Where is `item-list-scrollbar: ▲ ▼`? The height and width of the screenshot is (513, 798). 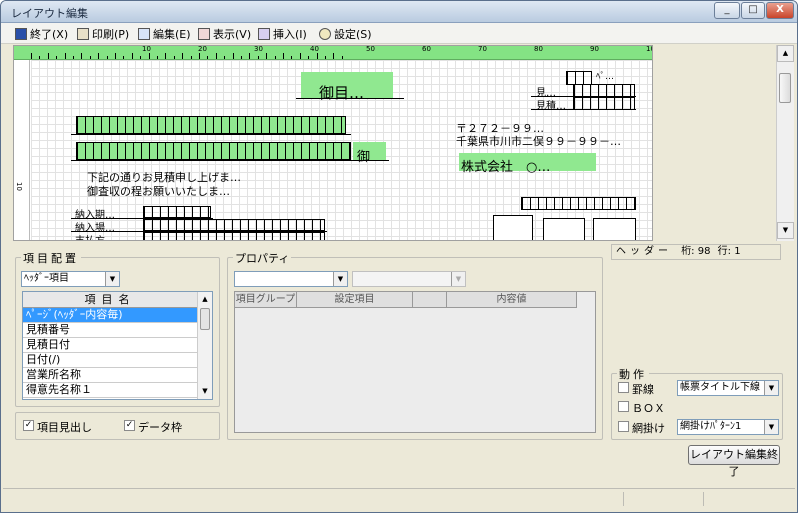
item-list-scrollbar: ▲ ▼ is located at coordinates (204, 345).